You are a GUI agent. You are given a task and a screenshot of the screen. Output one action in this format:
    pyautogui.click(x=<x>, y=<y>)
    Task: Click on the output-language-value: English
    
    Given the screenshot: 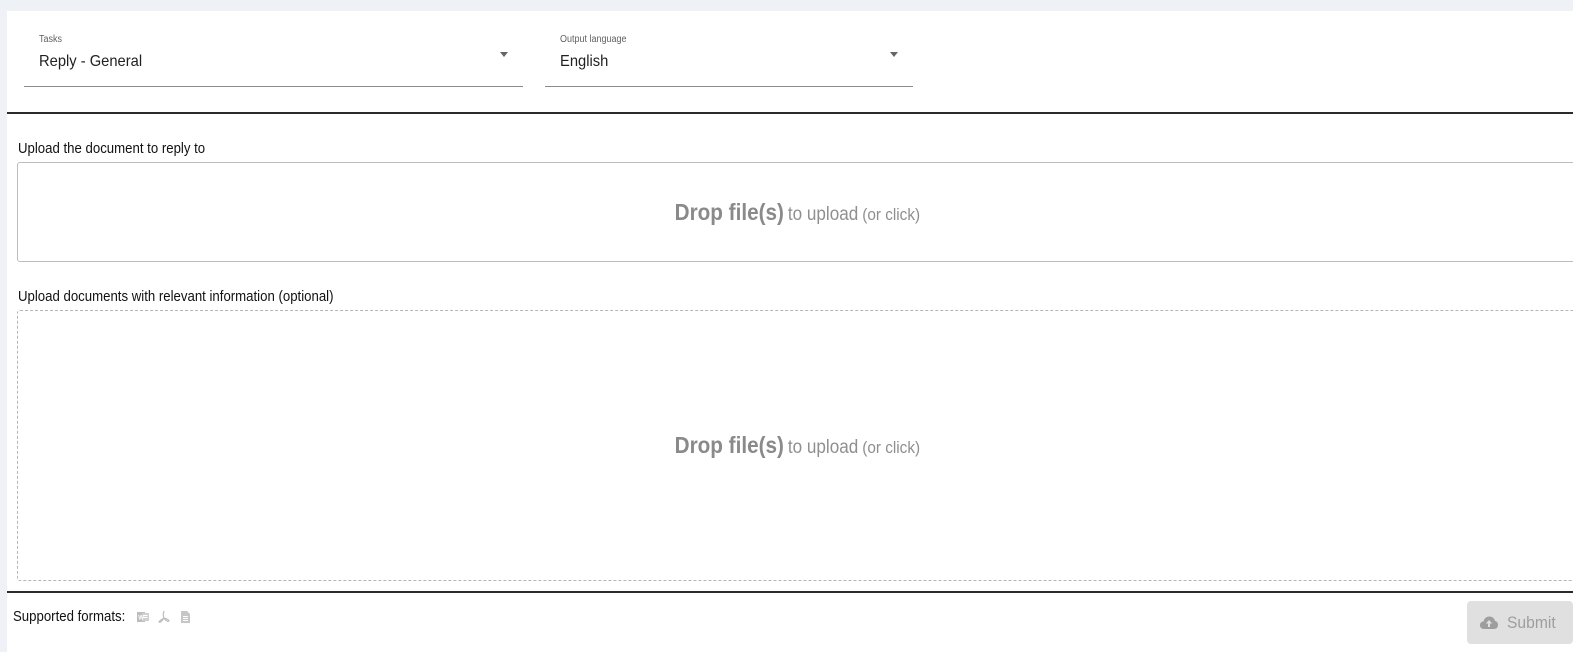 What is the action you would take?
    pyautogui.click(x=584, y=61)
    